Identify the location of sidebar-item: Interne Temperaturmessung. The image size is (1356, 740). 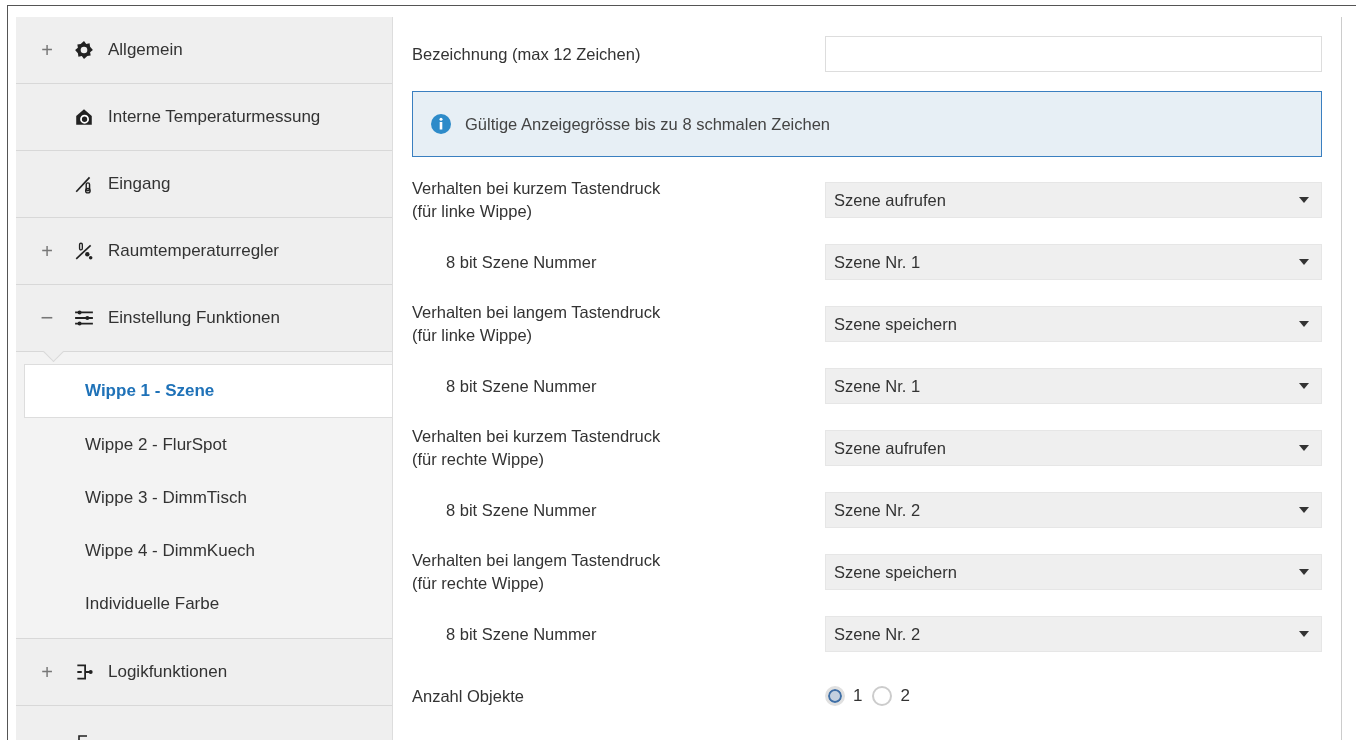
(204, 117).